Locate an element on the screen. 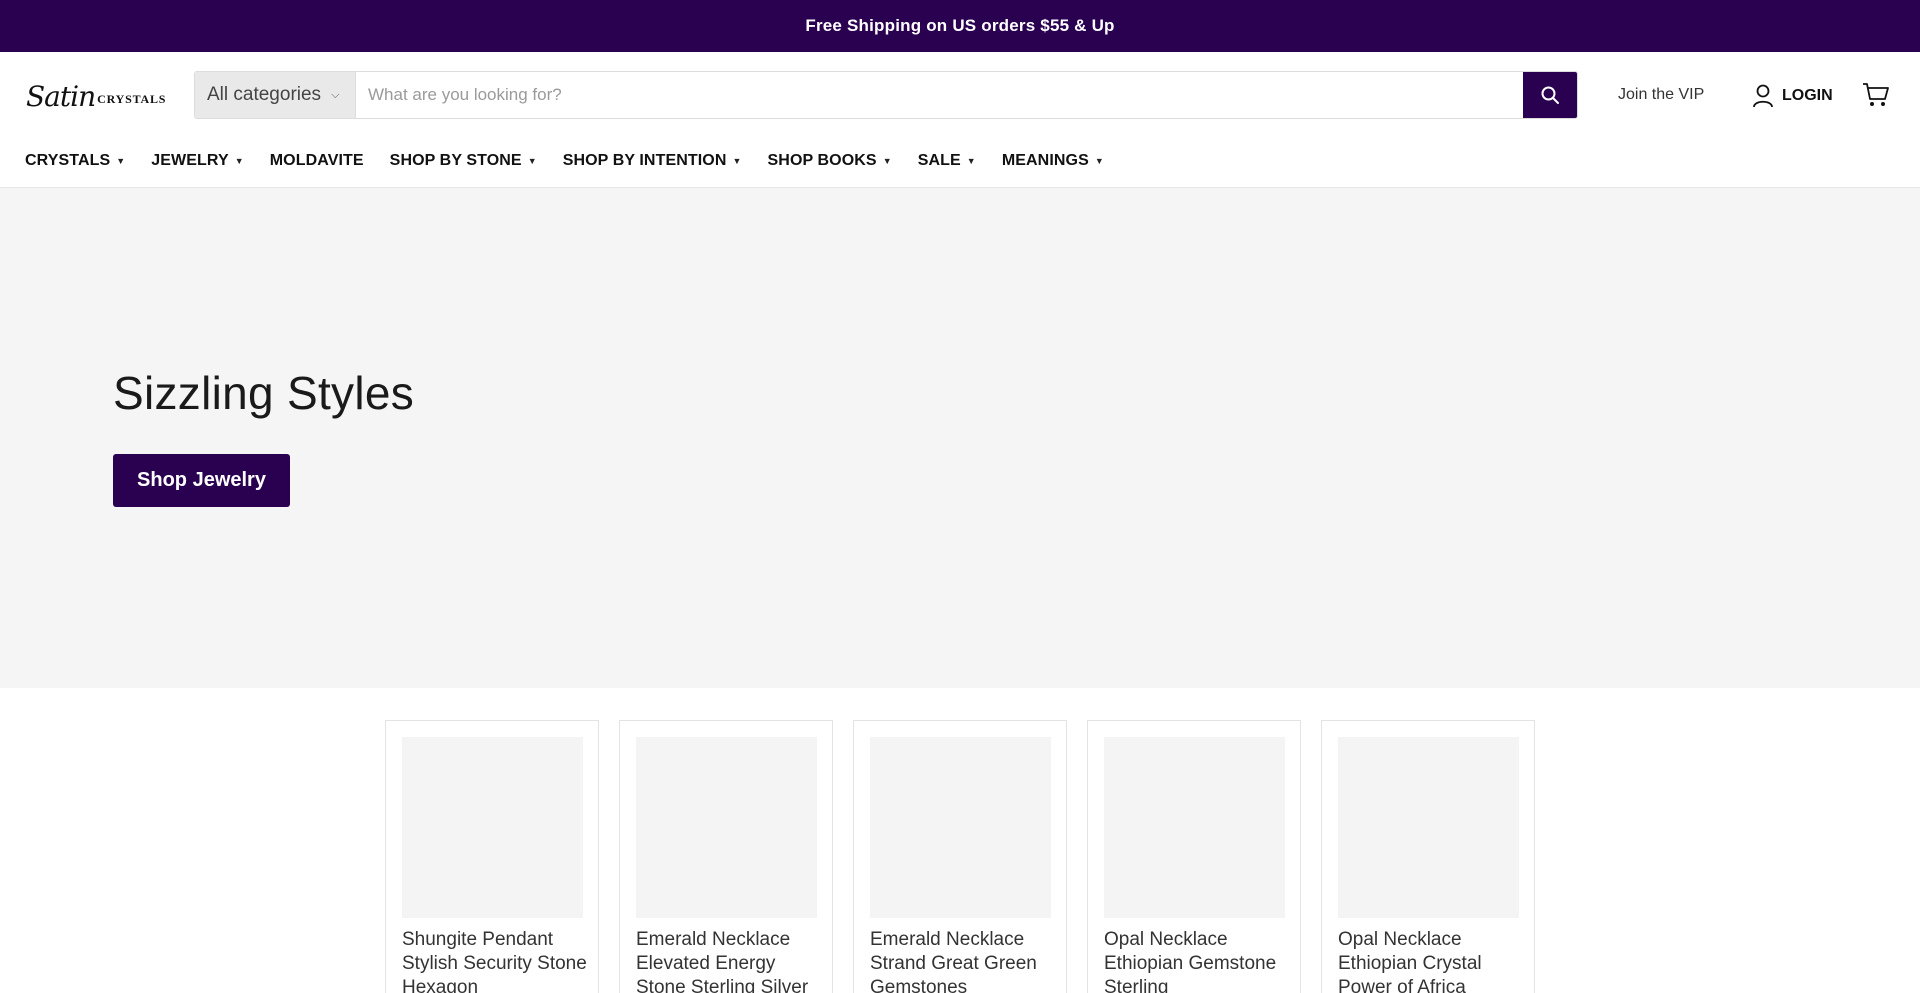 Image resolution: width=1920 pixels, height=993 pixels. nav-item-shop-by-intention: SHOP BY INTENTION ▼ is located at coordinates (652, 161).